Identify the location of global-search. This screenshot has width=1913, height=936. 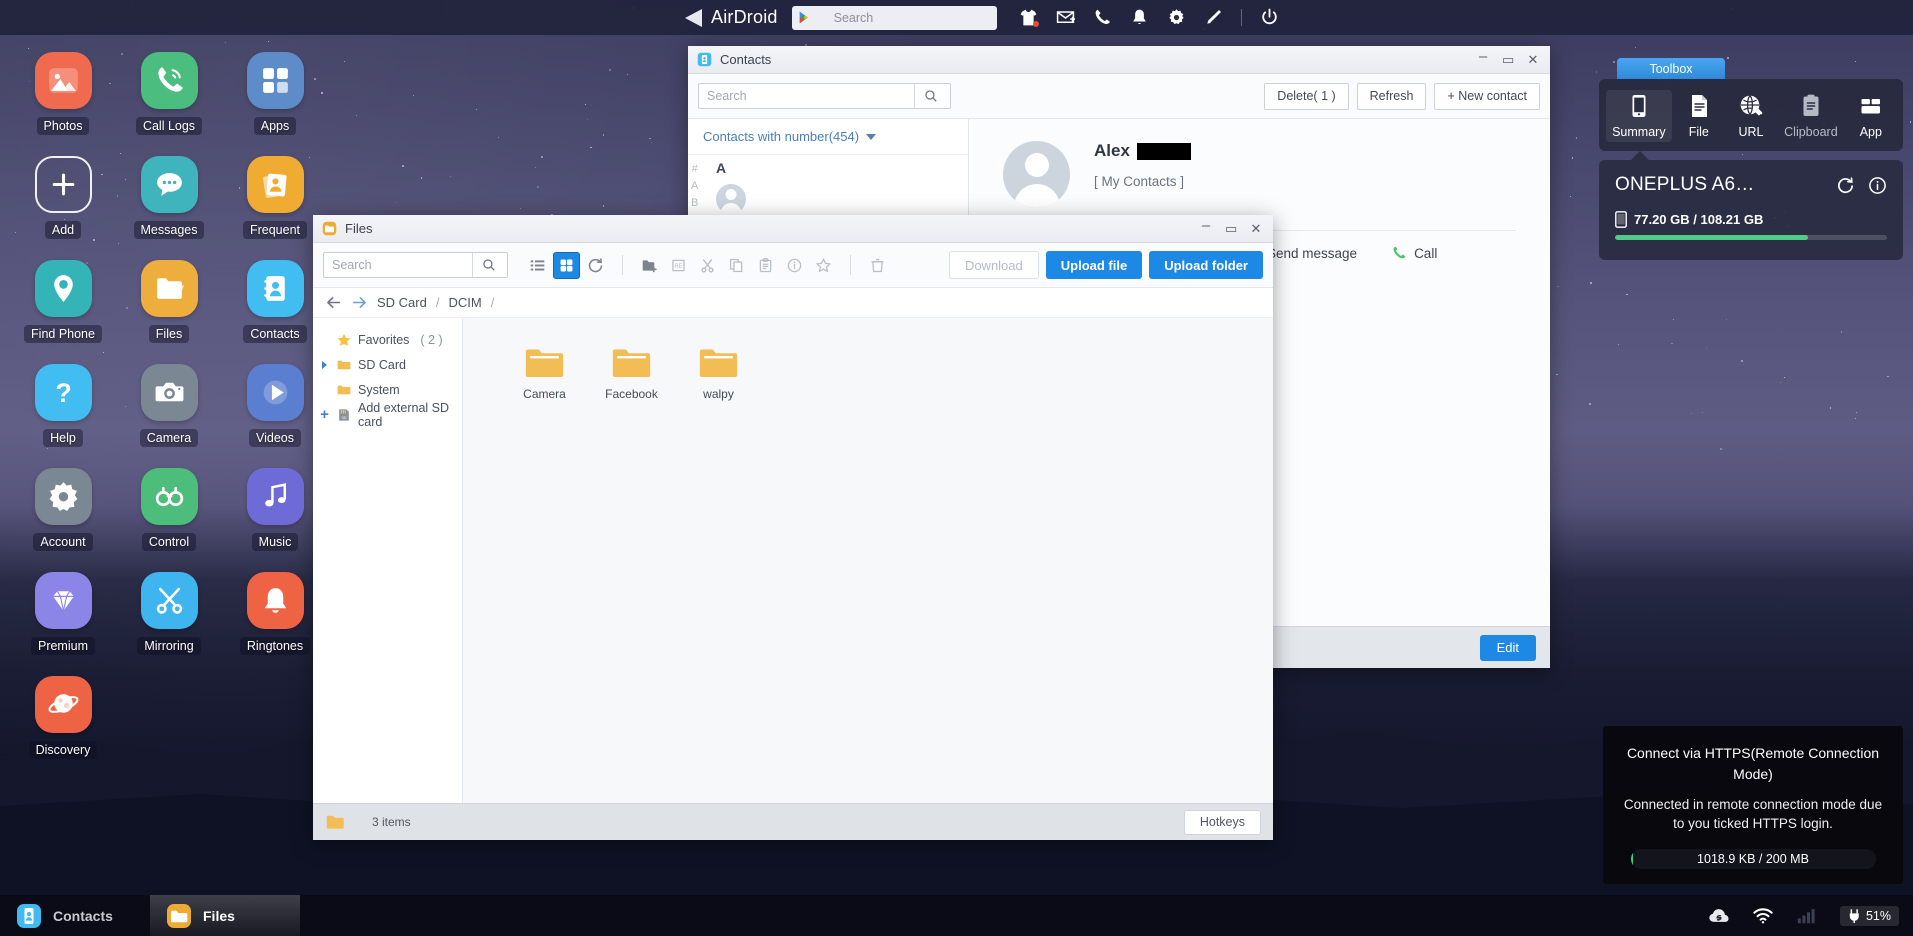
(894, 17).